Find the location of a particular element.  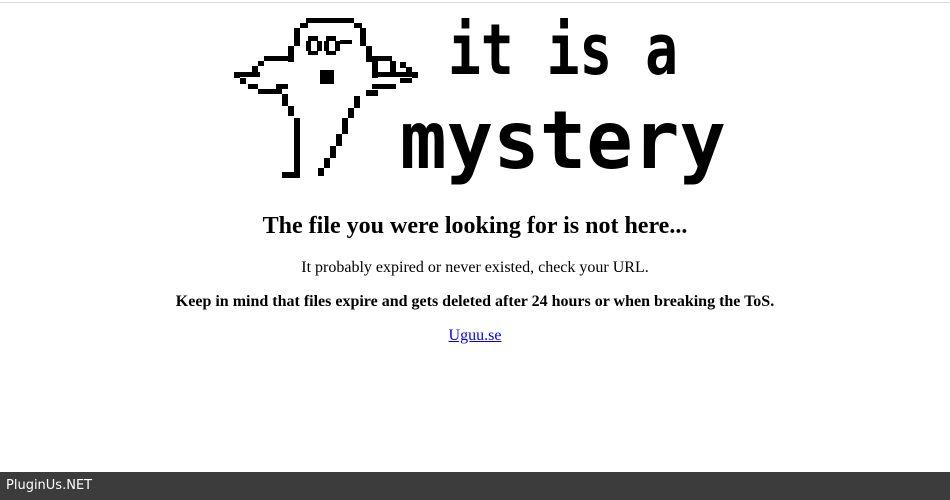

hero-line-2: mystery is located at coordinates (563, 140).